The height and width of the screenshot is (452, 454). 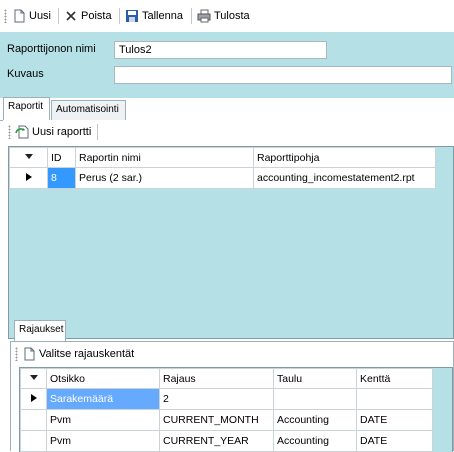 I want to click on new-button: Uusi, so click(x=31, y=16).